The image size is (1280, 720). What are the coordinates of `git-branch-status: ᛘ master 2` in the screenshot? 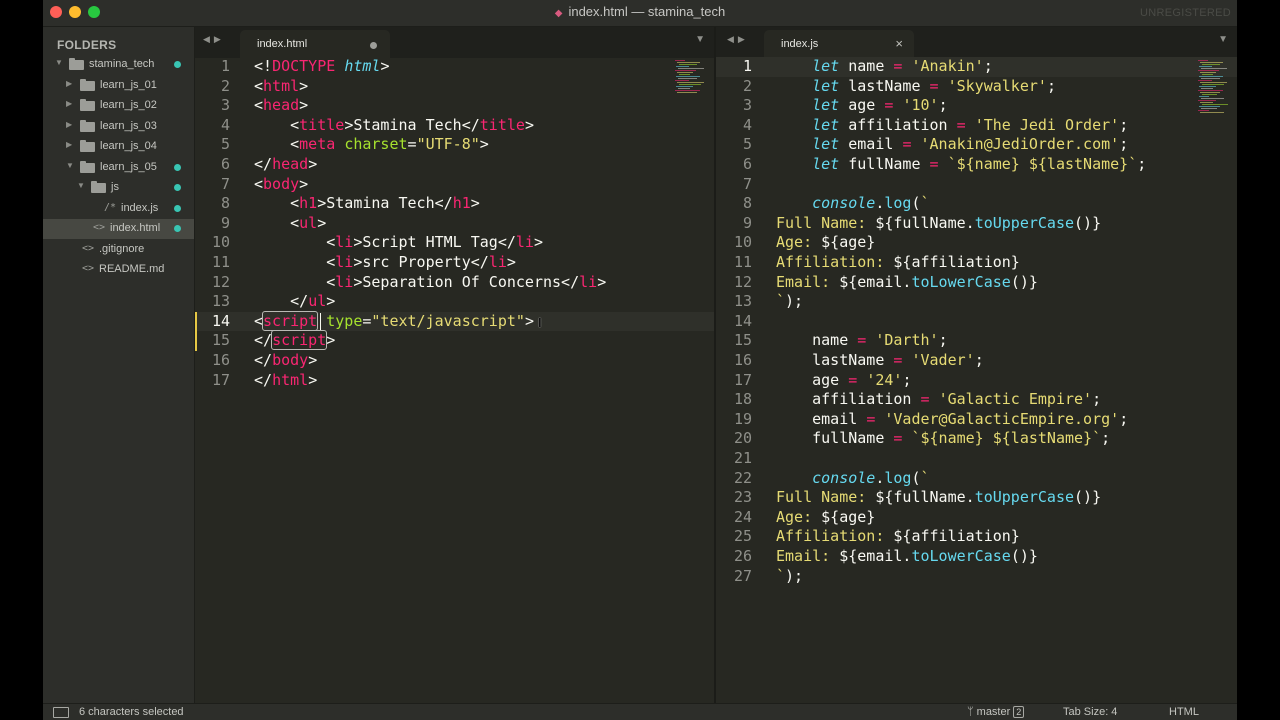 It's located at (996, 712).